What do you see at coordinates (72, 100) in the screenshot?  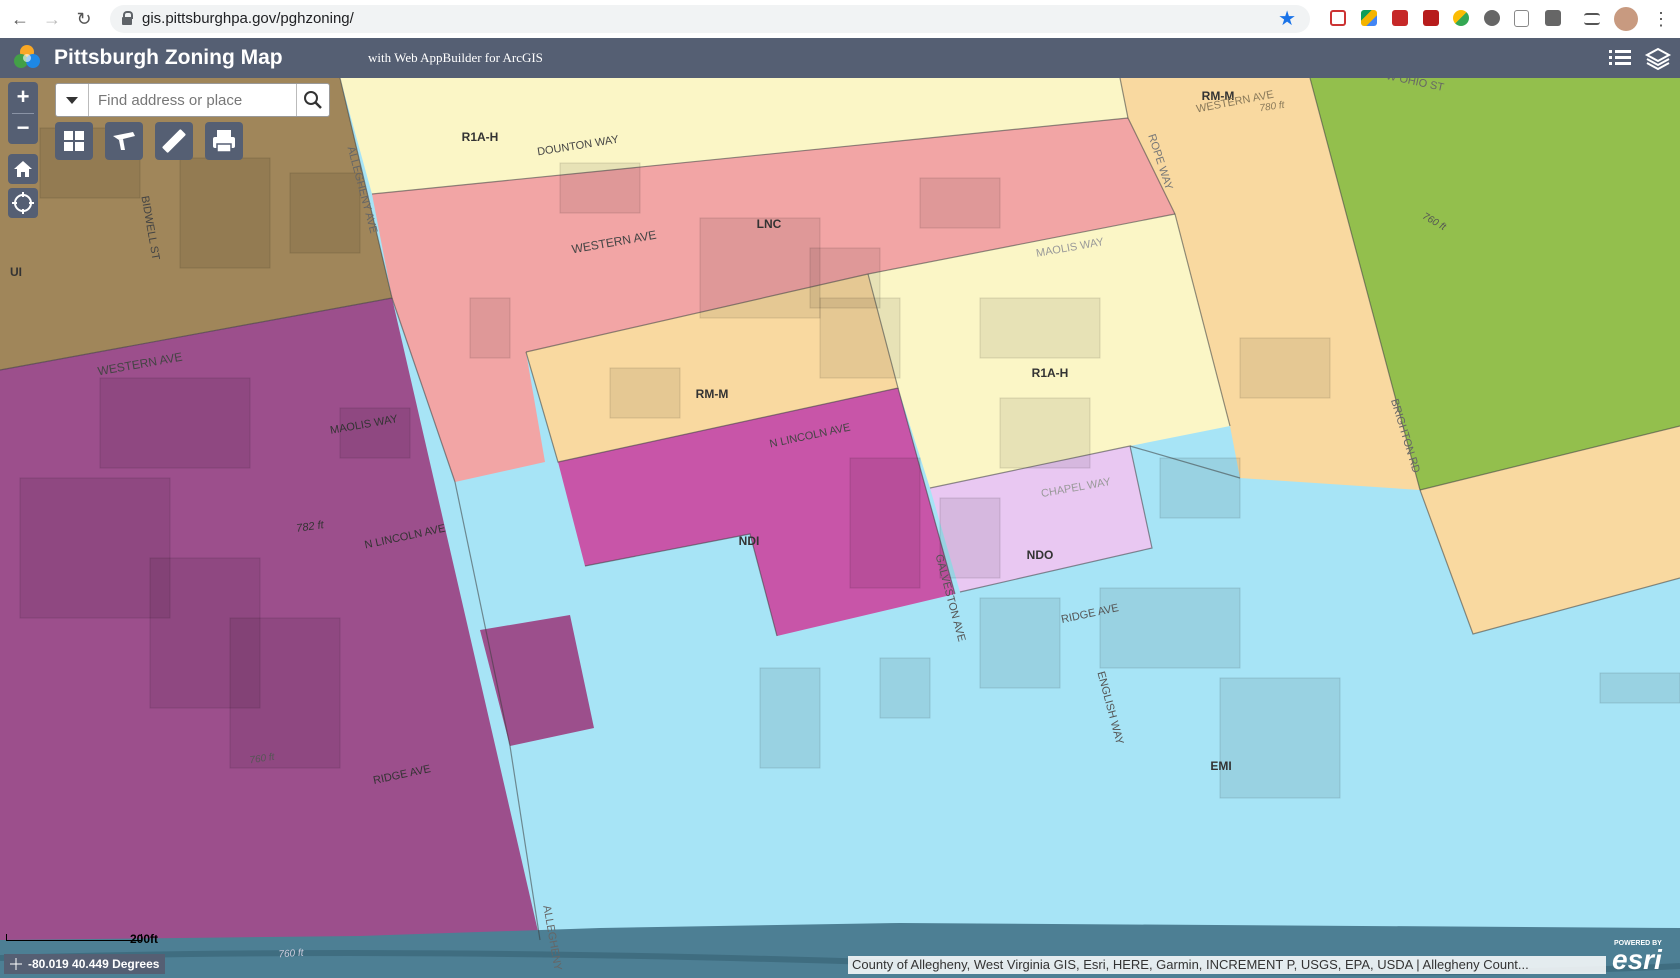 I see `search-source-dropdown` at bounding box center [72, 100].